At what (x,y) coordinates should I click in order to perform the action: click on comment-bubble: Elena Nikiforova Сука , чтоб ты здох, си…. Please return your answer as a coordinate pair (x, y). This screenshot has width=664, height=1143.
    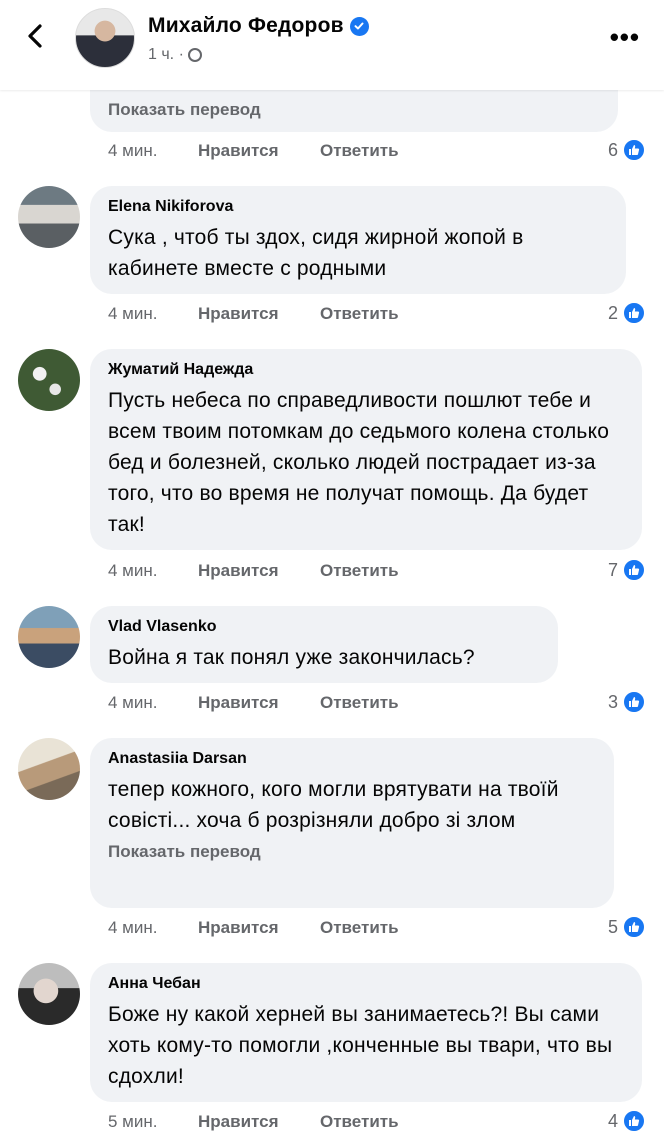
    Looking at the image, I should click on (358, 240).